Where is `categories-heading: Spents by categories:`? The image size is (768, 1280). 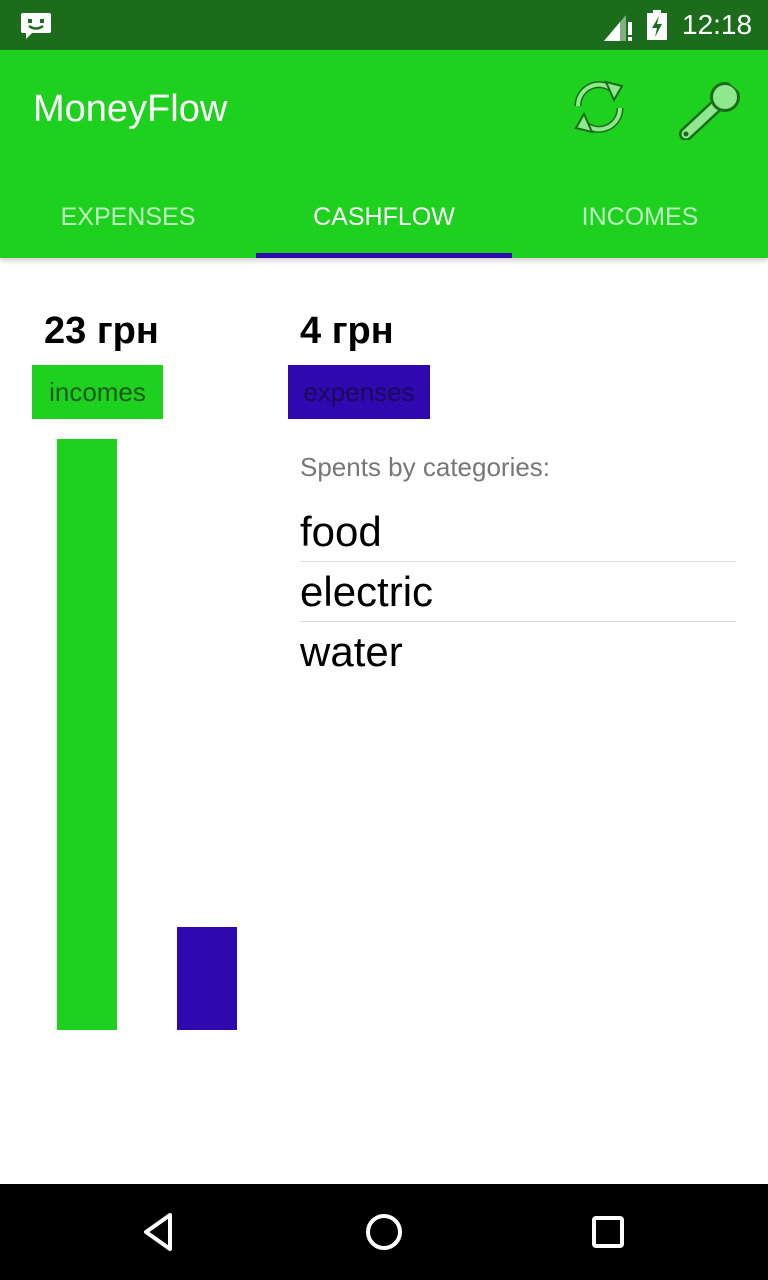 categories-heading: Spents by categories: is located at coordinates (425, 467).